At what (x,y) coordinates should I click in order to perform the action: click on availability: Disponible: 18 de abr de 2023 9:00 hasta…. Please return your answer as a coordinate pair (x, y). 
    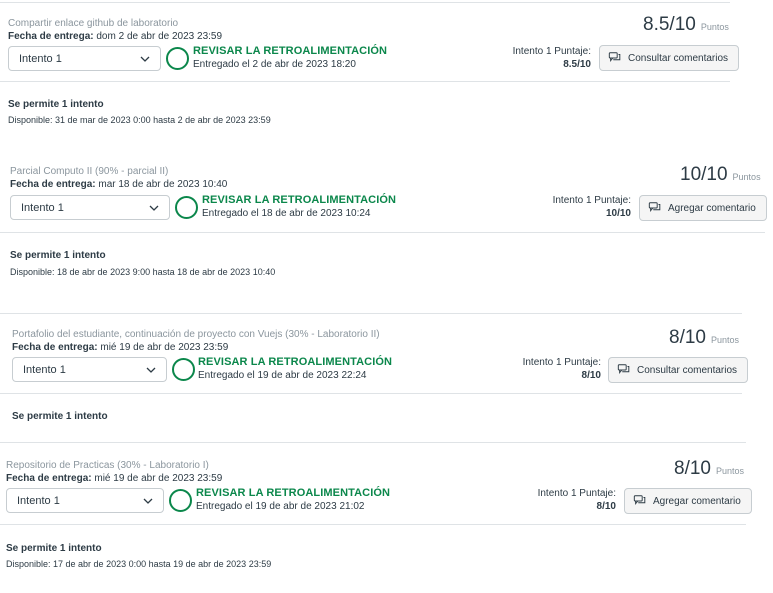
    Looking at the image, I should click on (143, 272).